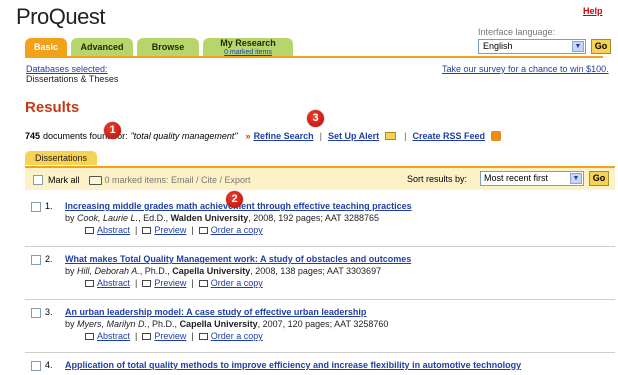 The image size is (618, 375). I want to click on sort-value: Most recent first, so click(516, 178).